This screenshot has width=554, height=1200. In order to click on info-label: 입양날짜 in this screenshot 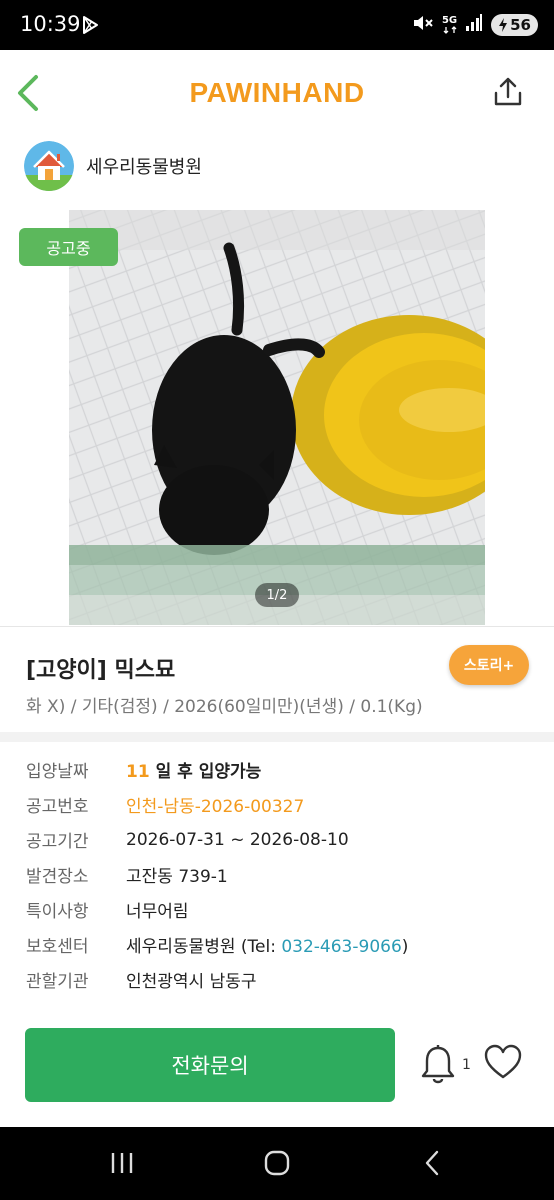, I will do `click(57, 772)`.